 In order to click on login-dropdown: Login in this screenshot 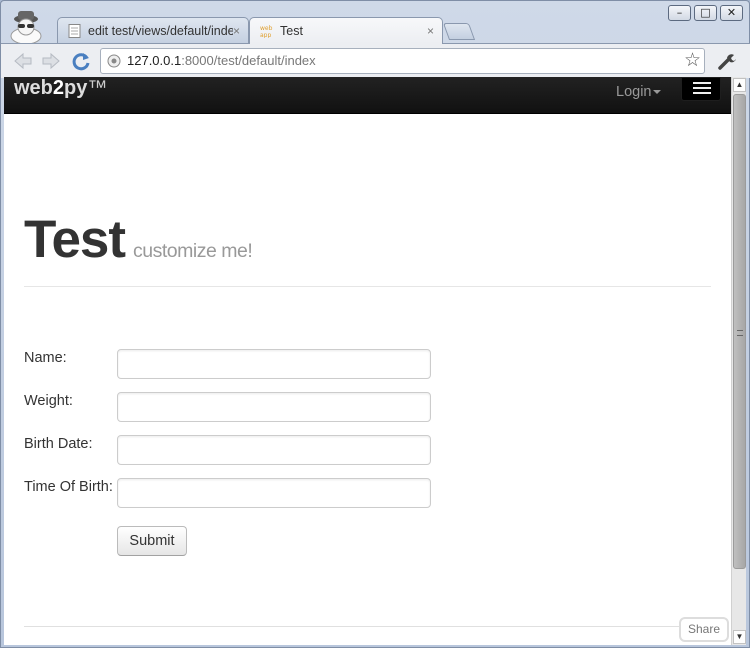, I will do `click(639, 92)`.